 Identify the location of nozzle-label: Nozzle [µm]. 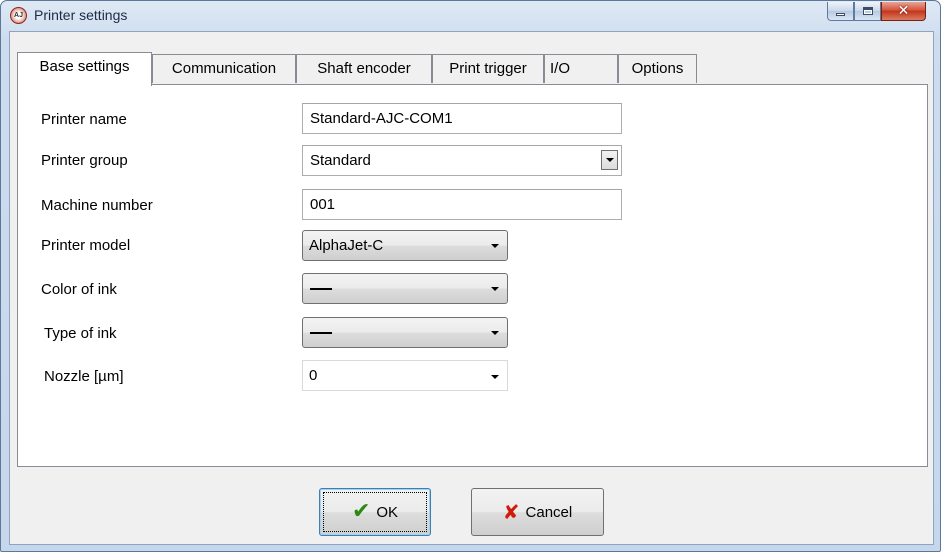
(84, 376).